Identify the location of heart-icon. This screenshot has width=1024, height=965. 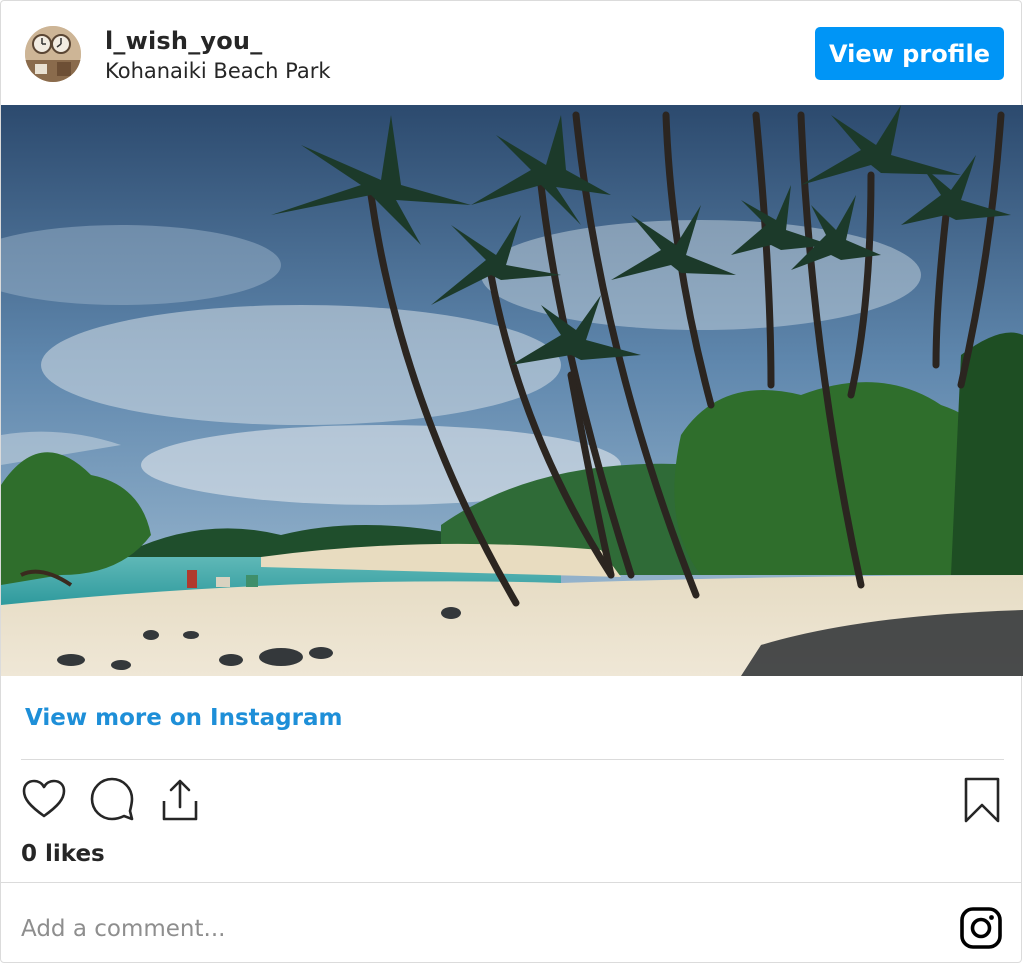
(44, 798).